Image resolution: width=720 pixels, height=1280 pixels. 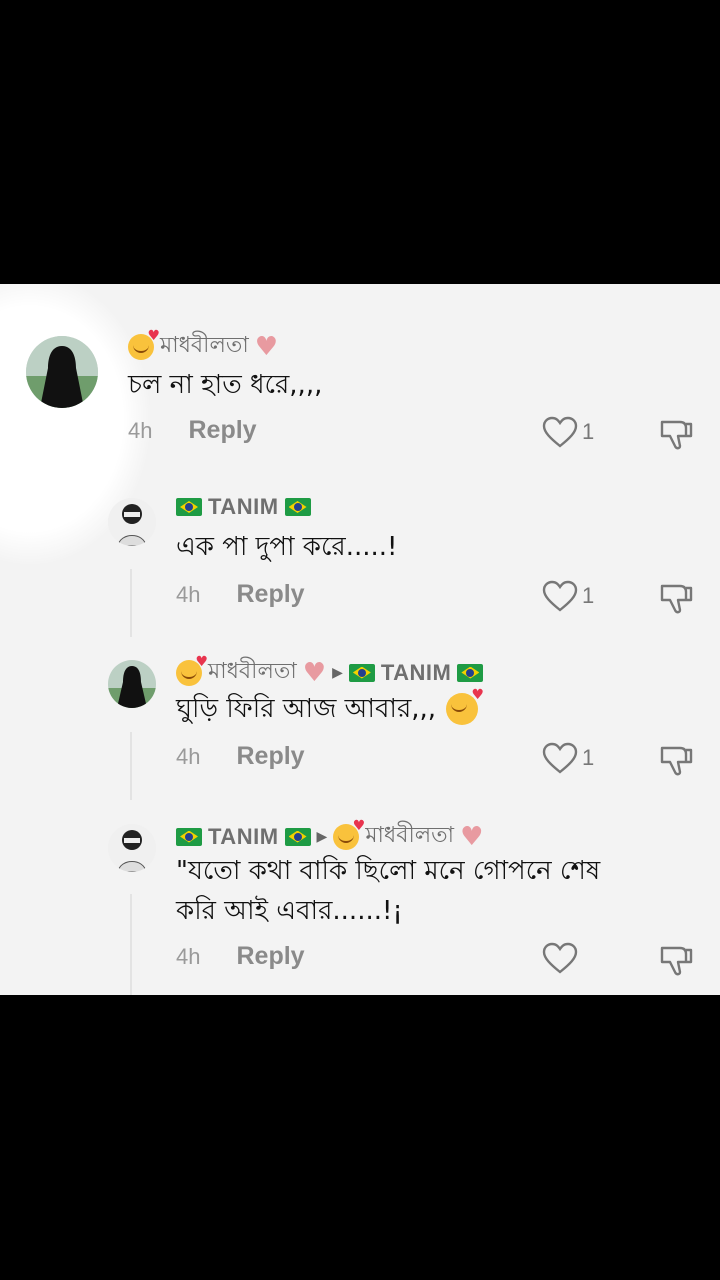 I want to click on reply-to-username: TANIM, so click(x=416, y=673).